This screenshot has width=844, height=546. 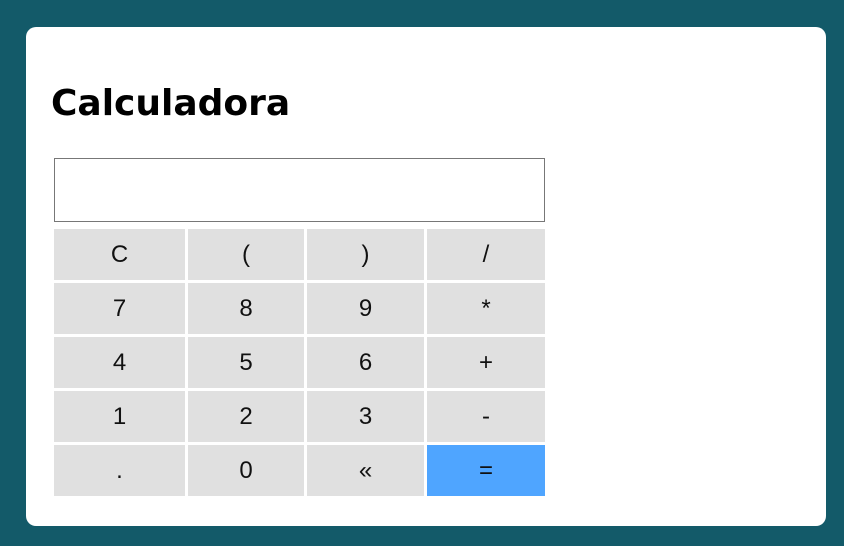 I want to click on keypad-row: 7 8 9 *, so click(x=299, y=308).